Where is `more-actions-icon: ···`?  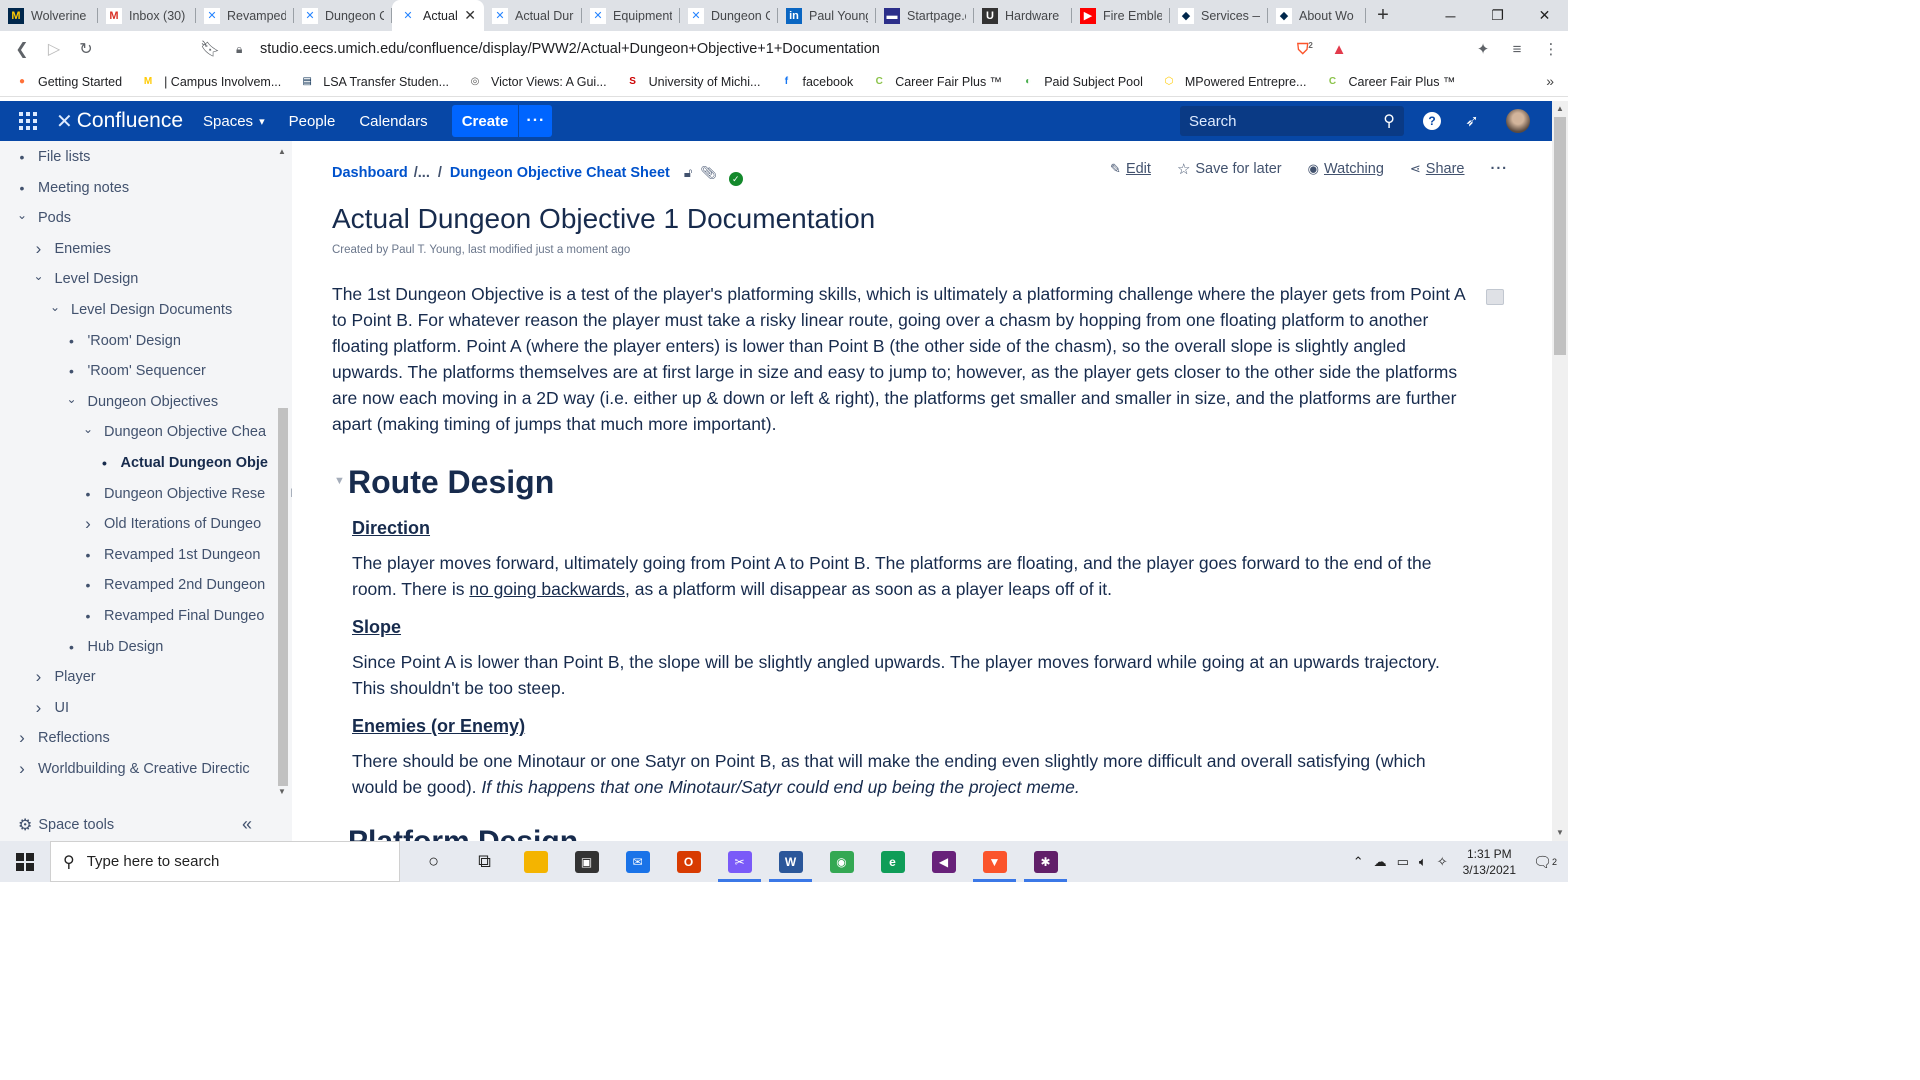
more-actions-icon: ··· is located at coordinates (1500, 169).